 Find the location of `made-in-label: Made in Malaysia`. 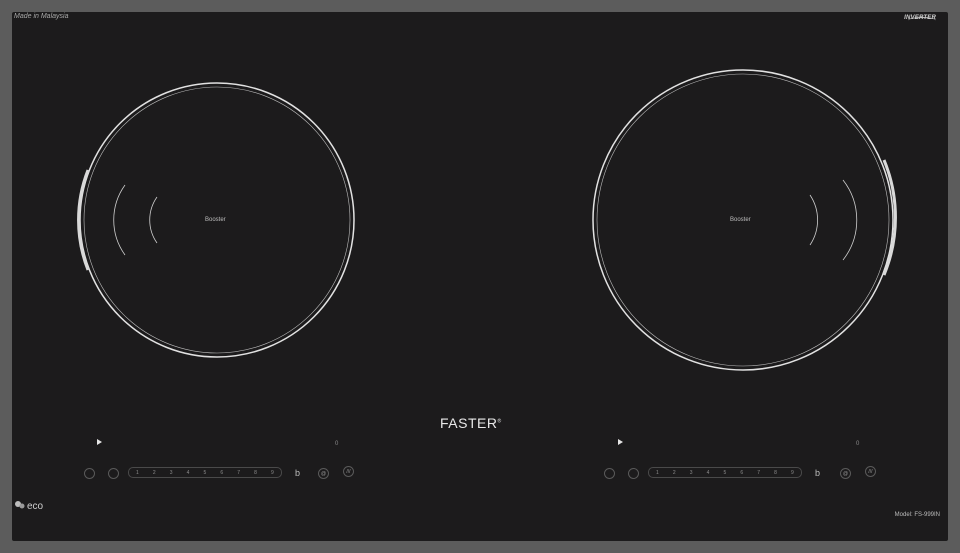

made-in-label: Made in Malaysia is located at coordinates (41, 16).